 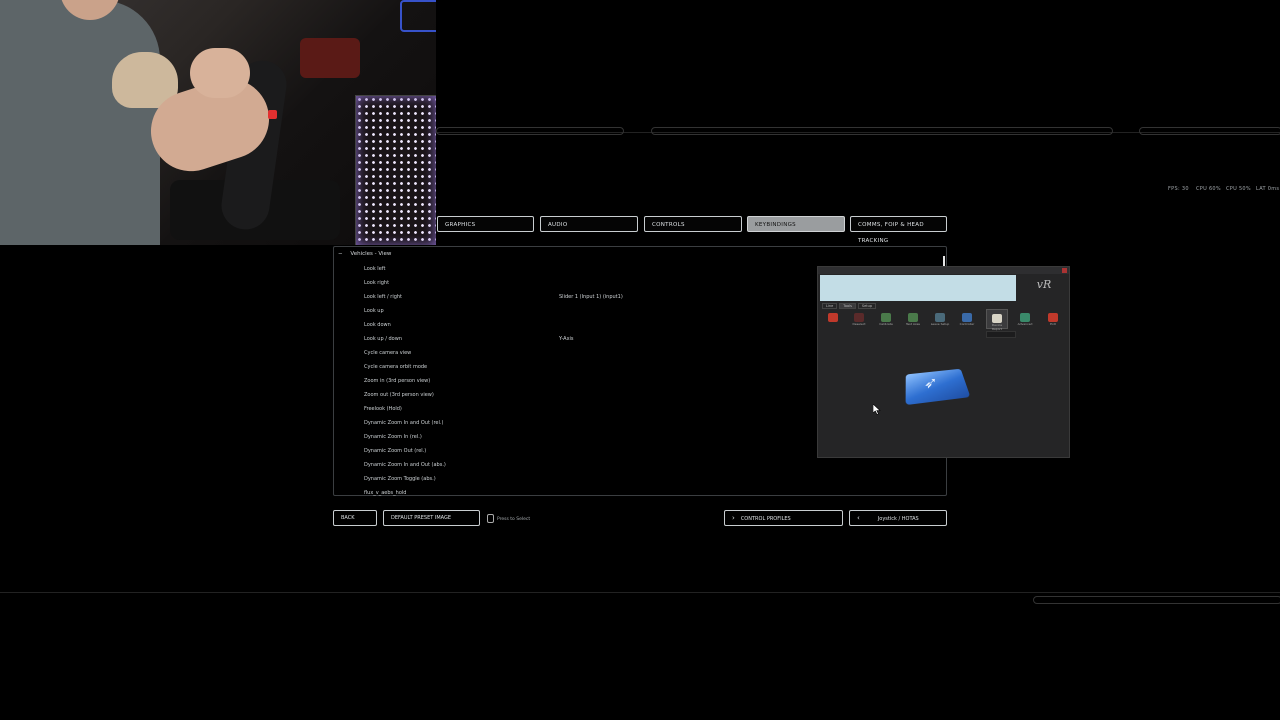 What do you see at coordinates (530, 131) in the screenshot?
I see `top-deco-left` at bounding box center [530, 131].